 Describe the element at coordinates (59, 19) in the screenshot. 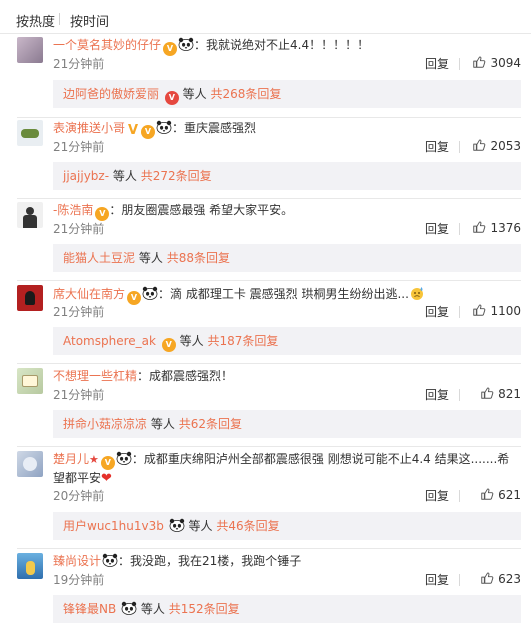

I see `sort-divider` at that location.